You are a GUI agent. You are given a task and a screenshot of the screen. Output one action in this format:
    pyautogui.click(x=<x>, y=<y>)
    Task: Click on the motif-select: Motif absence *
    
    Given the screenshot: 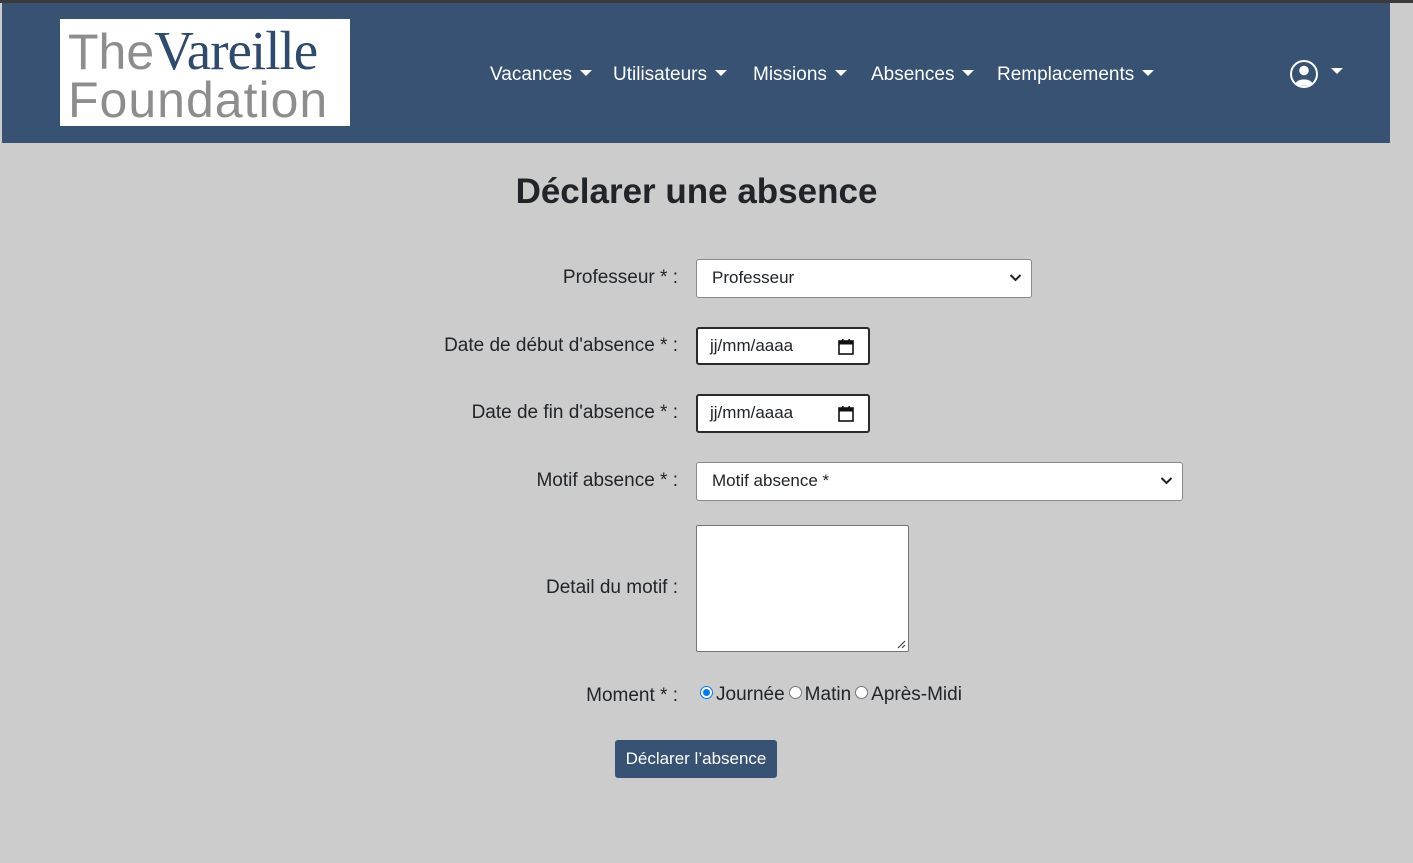 What is the action you would take?
    pyautogui.click(x=939, y=481)
    